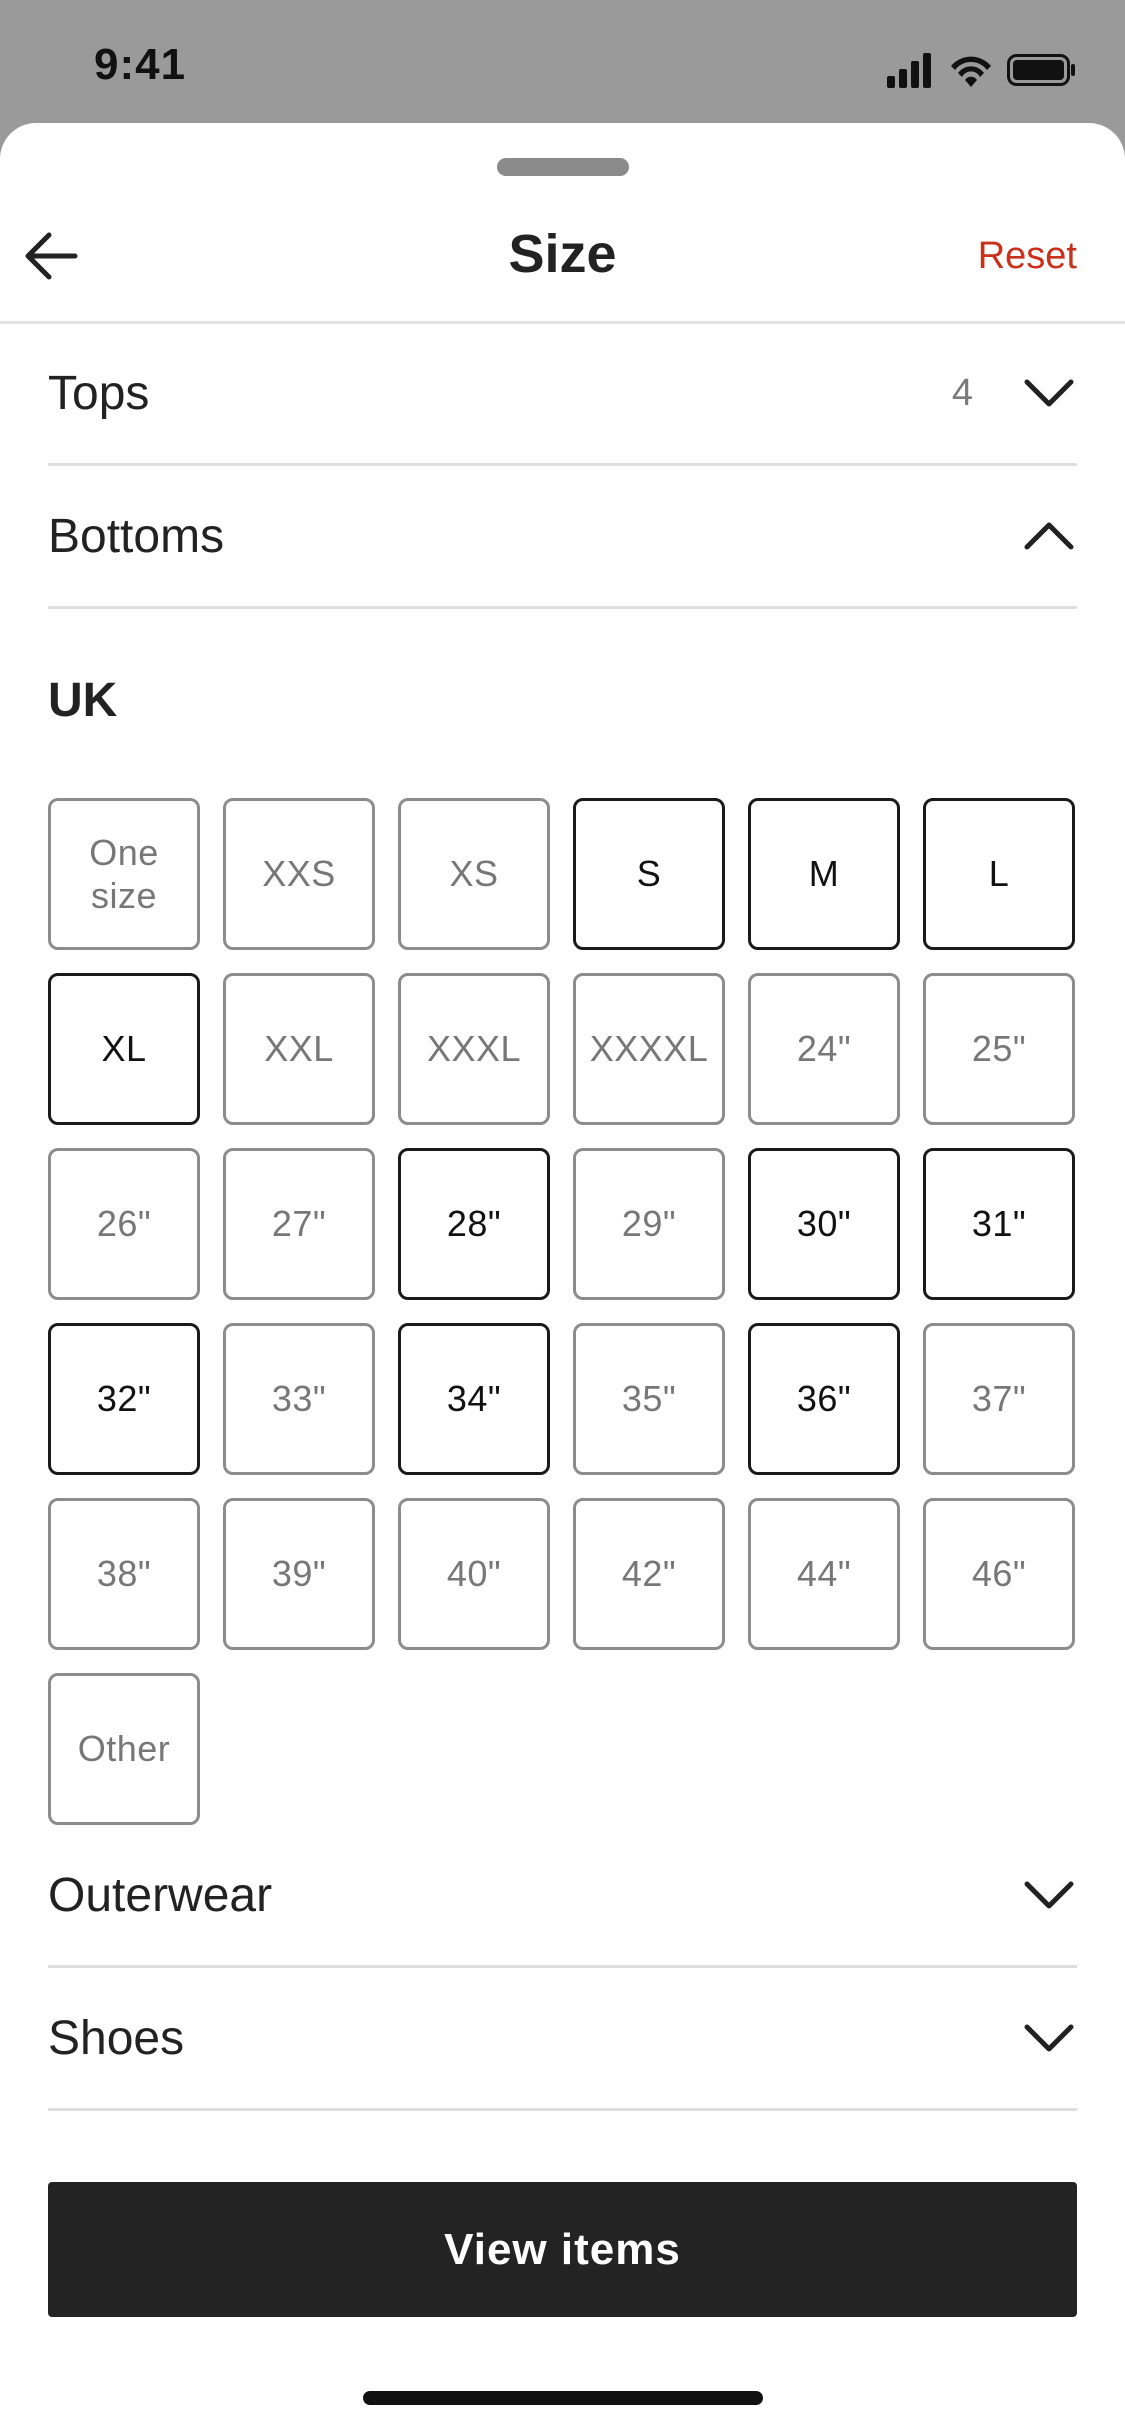 Image resolution: width=1125 pixels, height=2436 pixels. Describe the element at coordinates (562, 394) in the screenshot. I see `accordion-tops: Tops 4` at that location.